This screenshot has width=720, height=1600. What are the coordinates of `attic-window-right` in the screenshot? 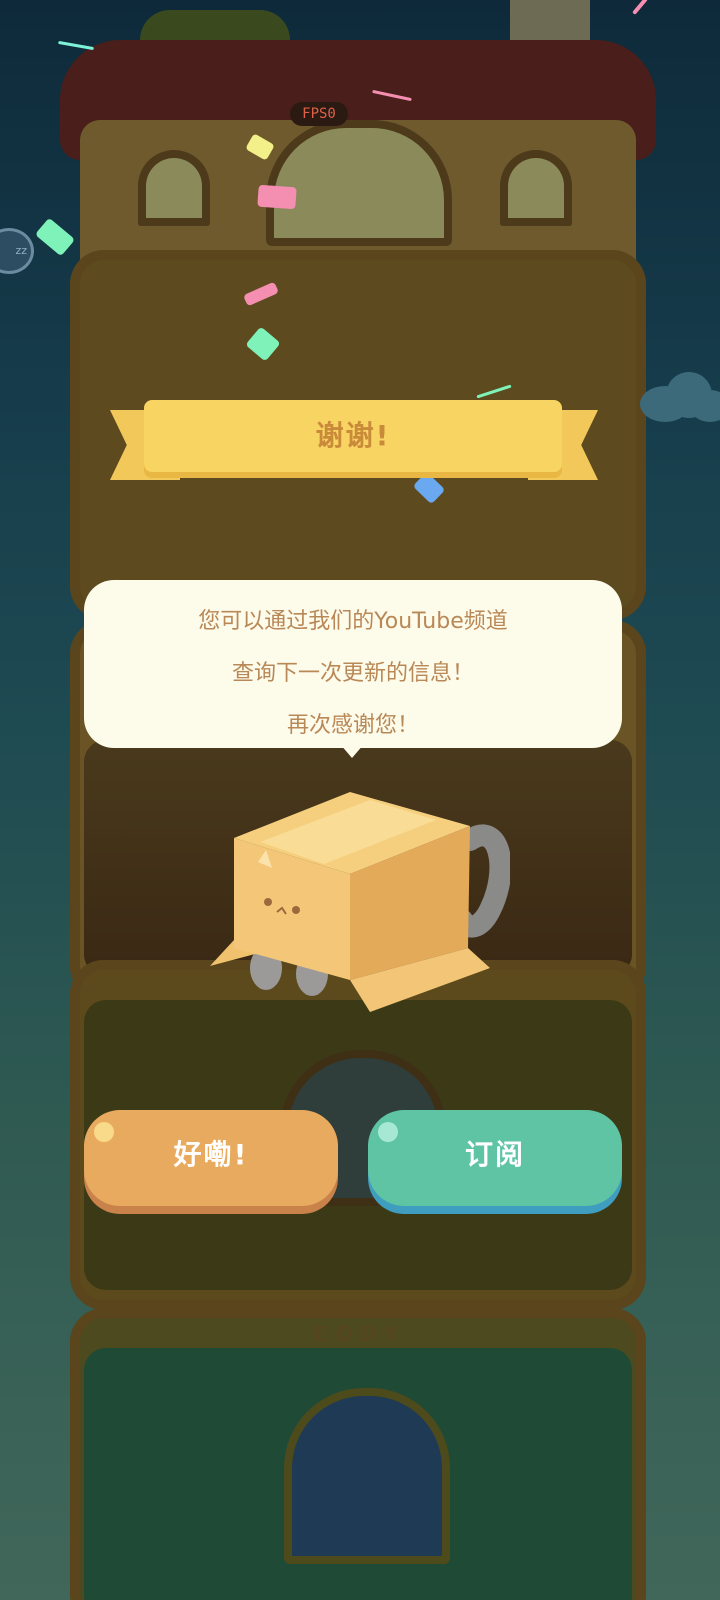 It's located at (536, 188).